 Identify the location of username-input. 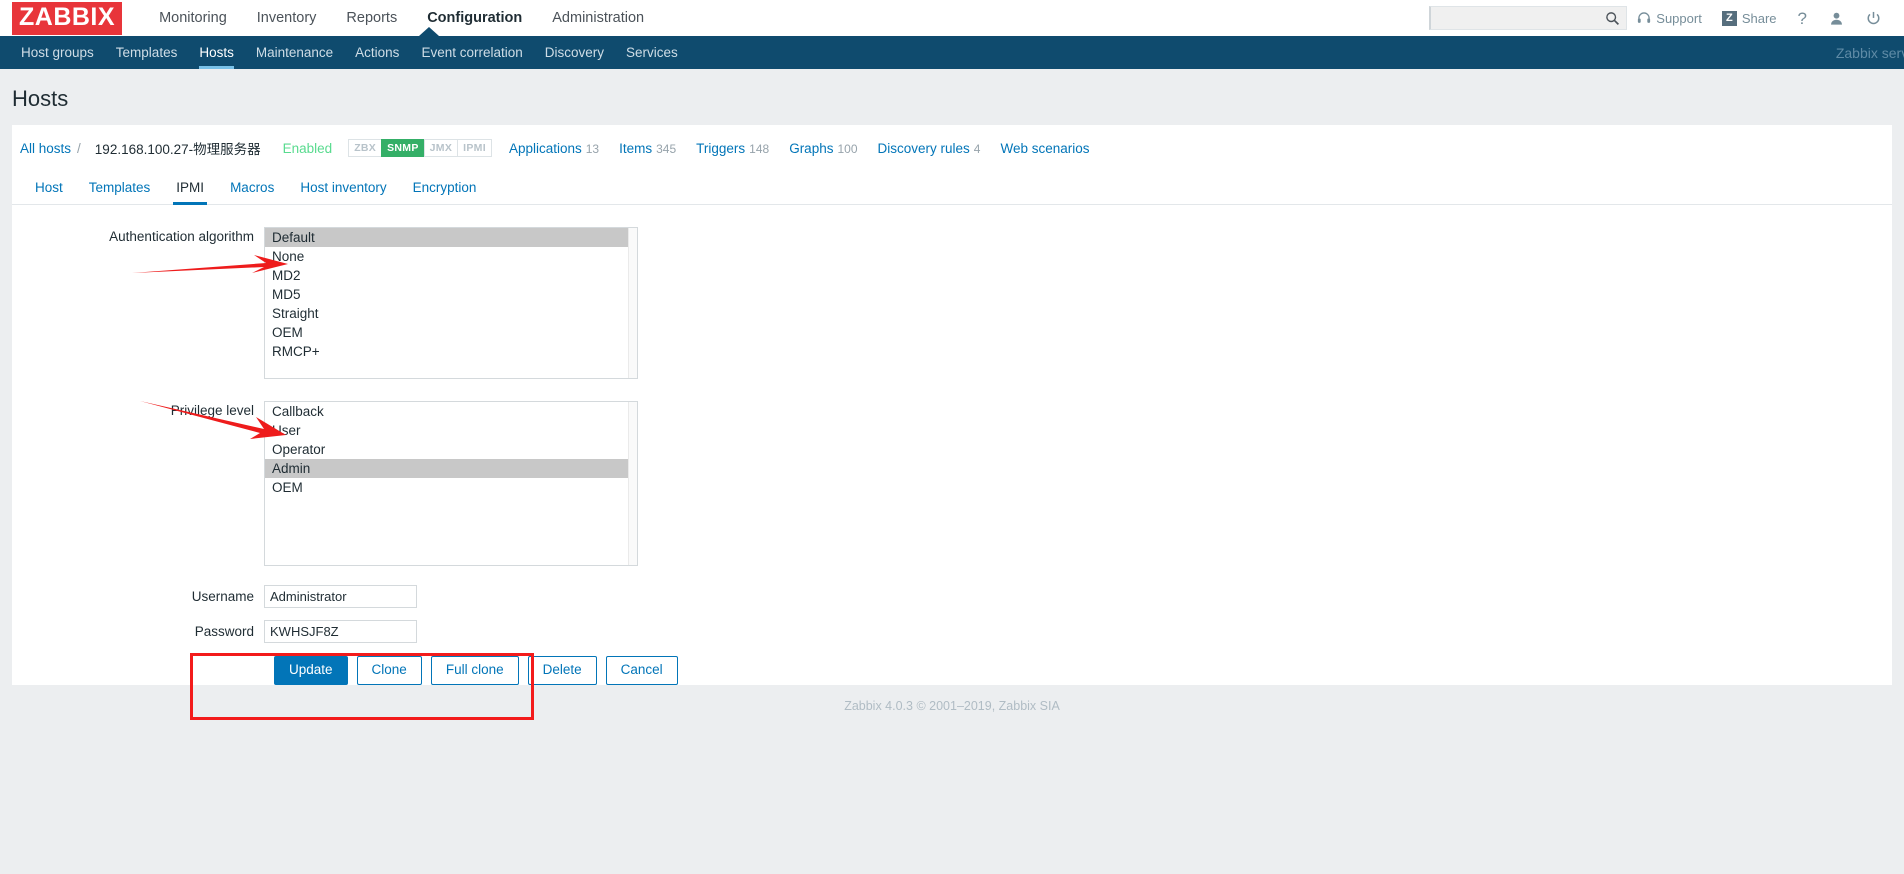
(340, 596).